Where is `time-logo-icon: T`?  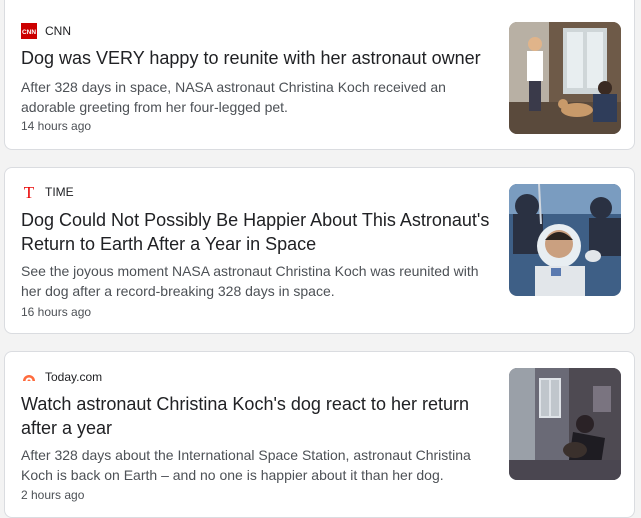
time-logo-icon: T is located at coordinates (29, 192).